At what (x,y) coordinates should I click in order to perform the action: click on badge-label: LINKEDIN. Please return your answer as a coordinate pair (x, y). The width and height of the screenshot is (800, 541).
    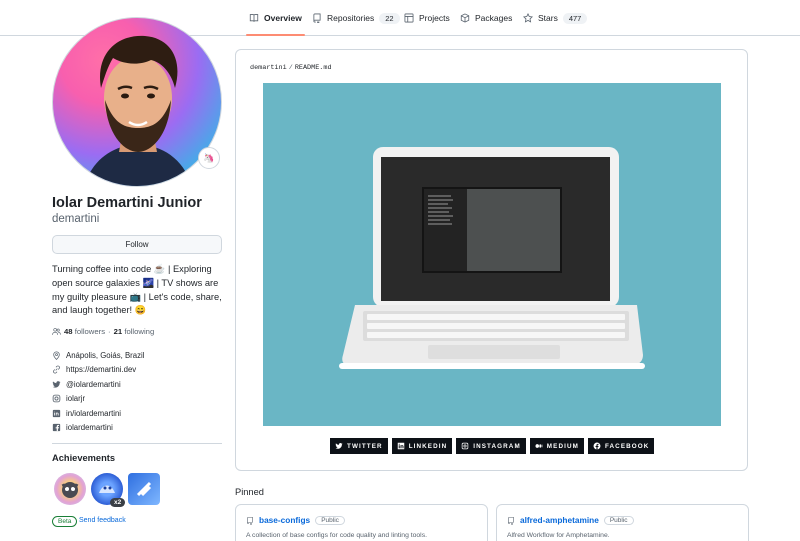
    Looking at the image, I should click on (428, 446).